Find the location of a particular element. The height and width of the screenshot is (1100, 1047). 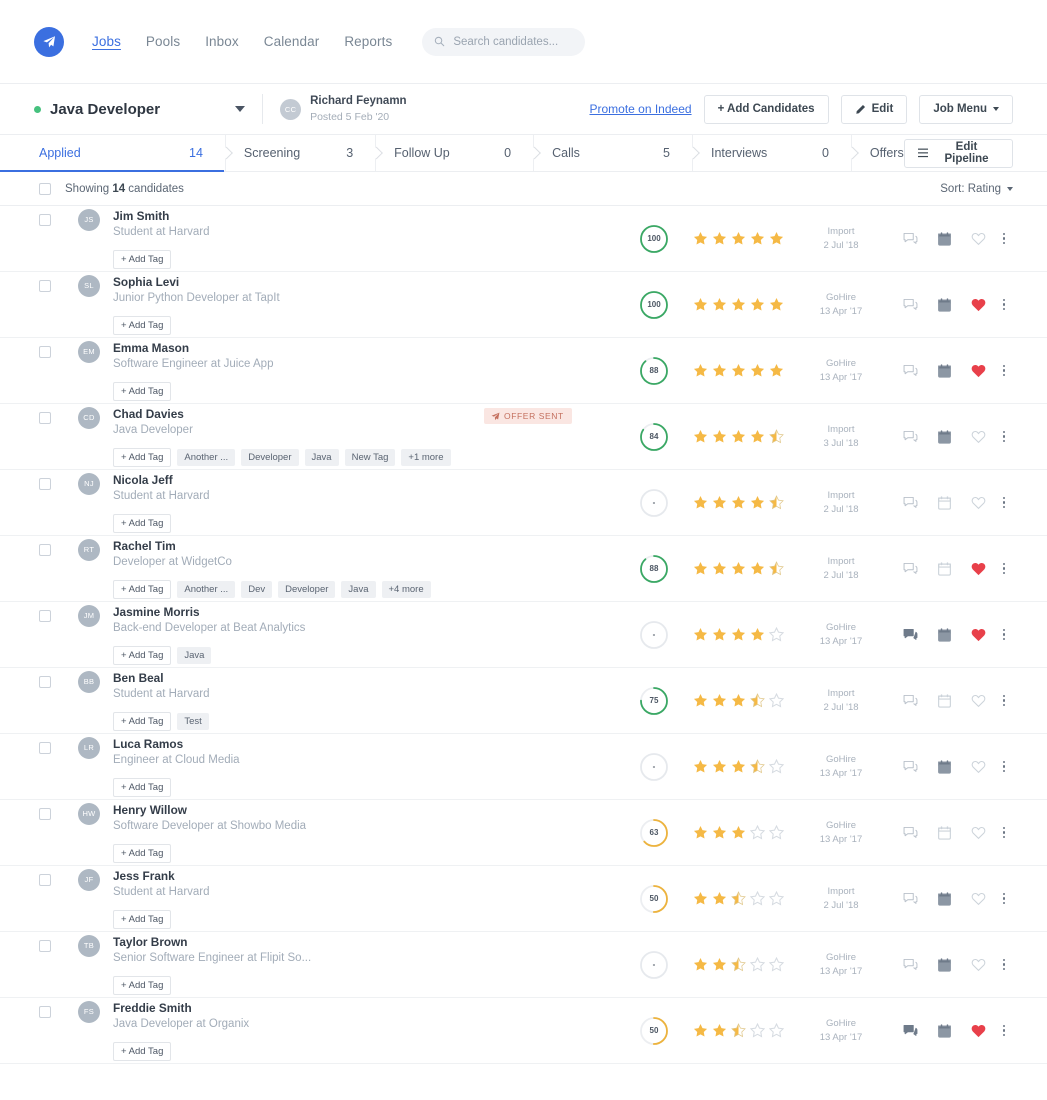

nav-link-reports: Reports is located at coordinates (368, 41).